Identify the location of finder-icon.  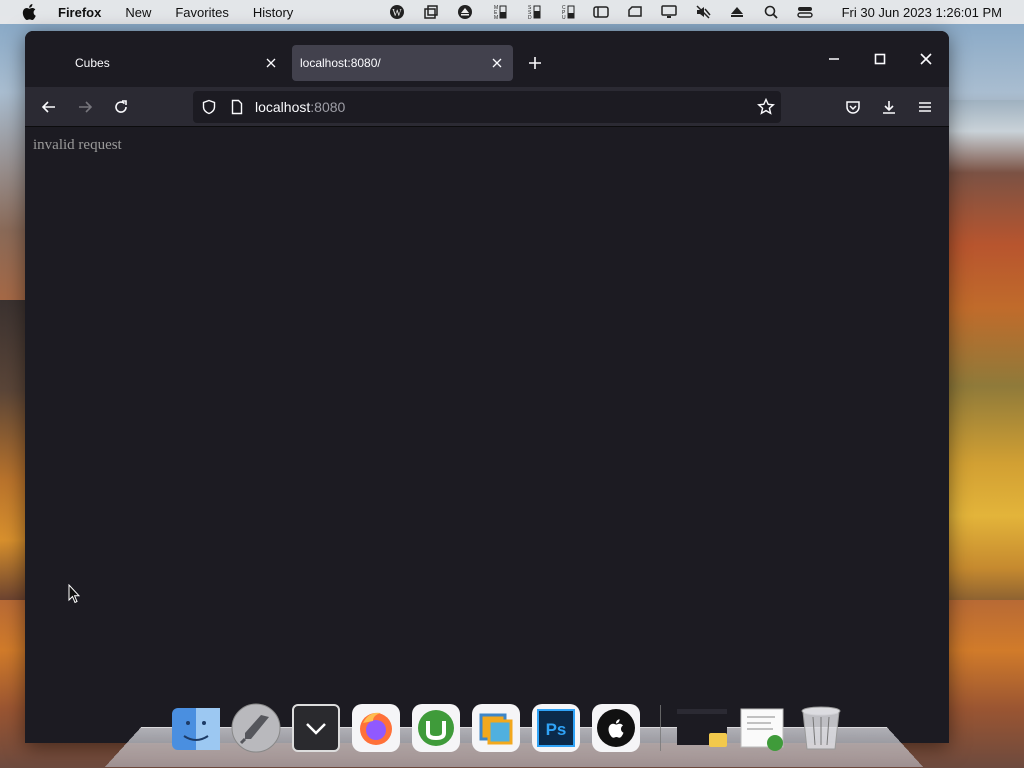
(196, 728).